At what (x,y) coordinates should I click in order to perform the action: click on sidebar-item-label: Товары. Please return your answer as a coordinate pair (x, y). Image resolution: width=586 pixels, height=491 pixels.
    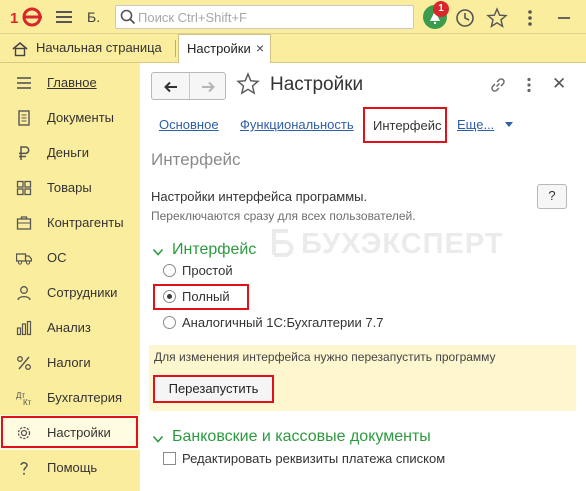
    Looking at the image, I should click on (69, 187).